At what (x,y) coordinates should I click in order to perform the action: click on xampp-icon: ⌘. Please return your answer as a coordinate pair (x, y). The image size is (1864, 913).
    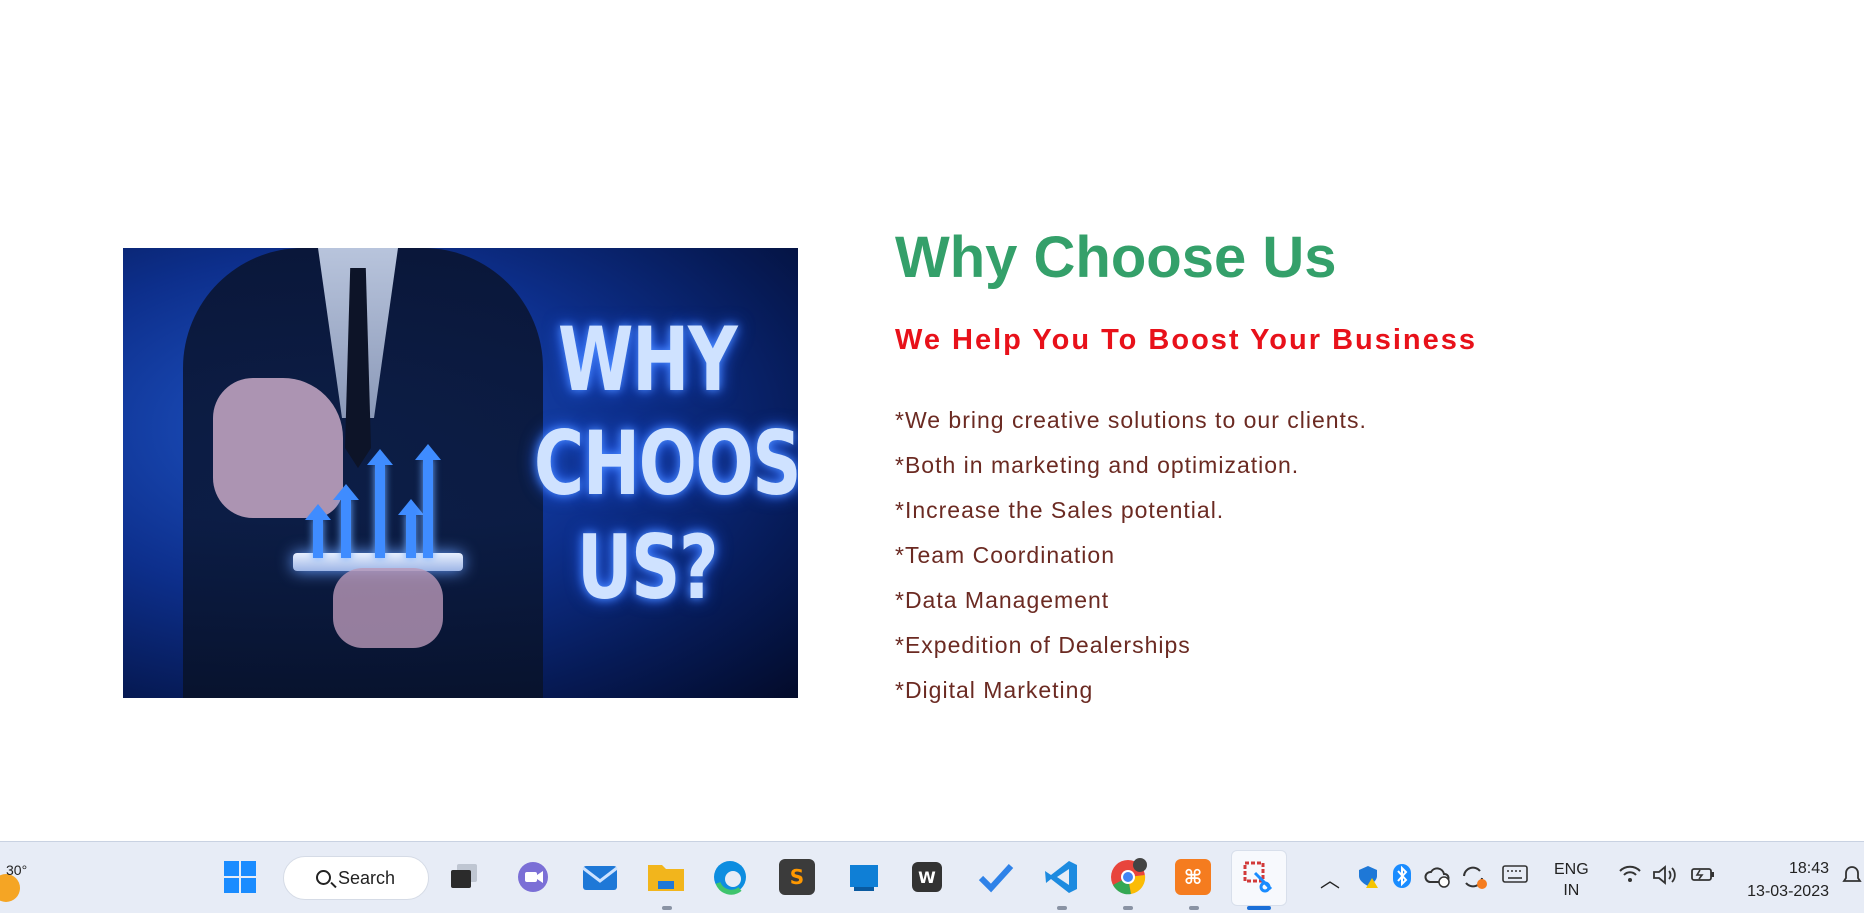
    Looking at the image, I should click on (1193, 877).